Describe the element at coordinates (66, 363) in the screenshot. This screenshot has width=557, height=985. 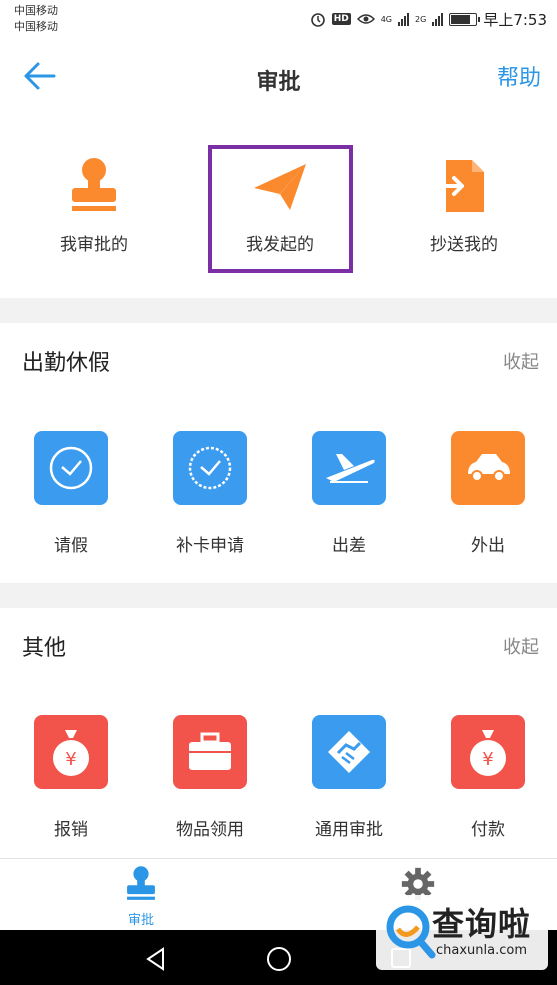
I see `attendance-title: 出勤休假` at that location.